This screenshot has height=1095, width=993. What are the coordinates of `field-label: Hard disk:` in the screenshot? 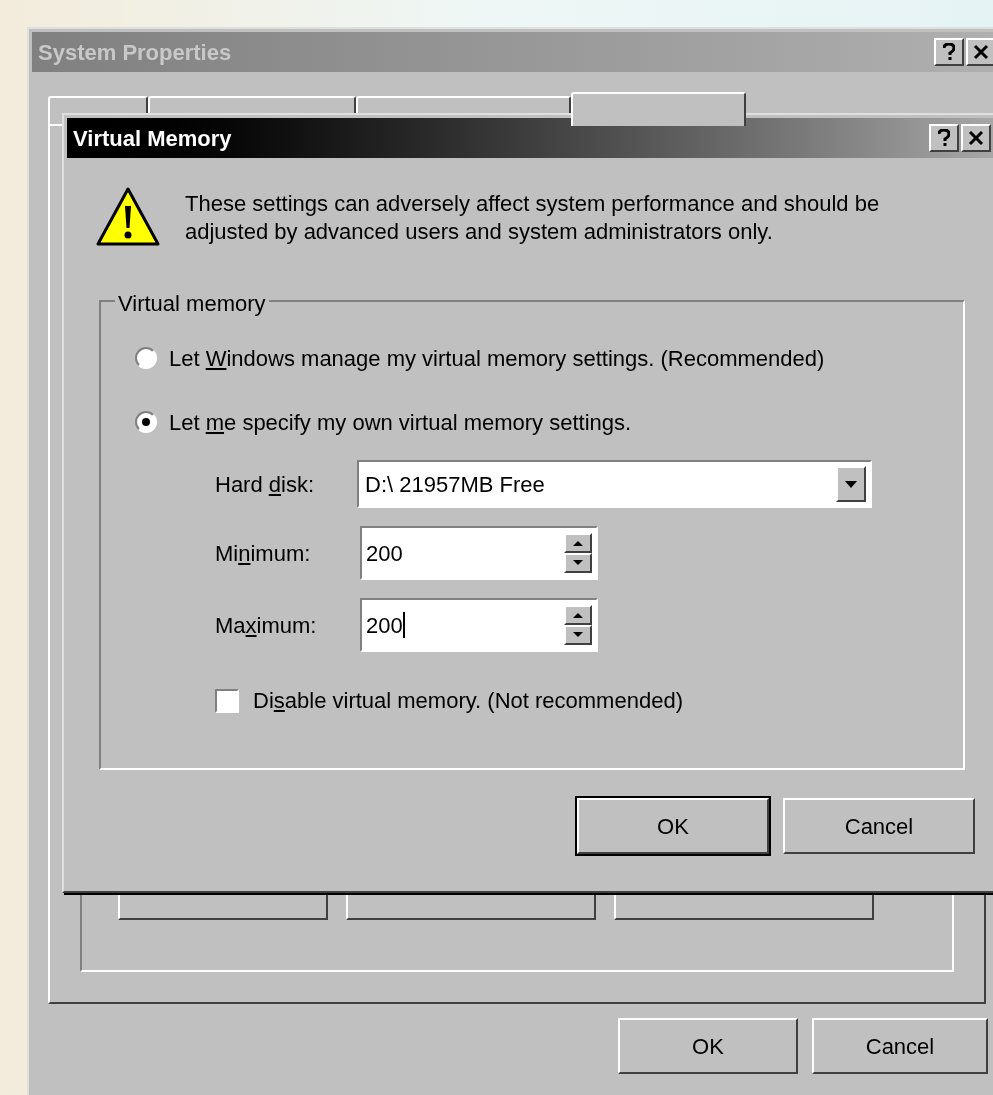 It's located at (265, 484).